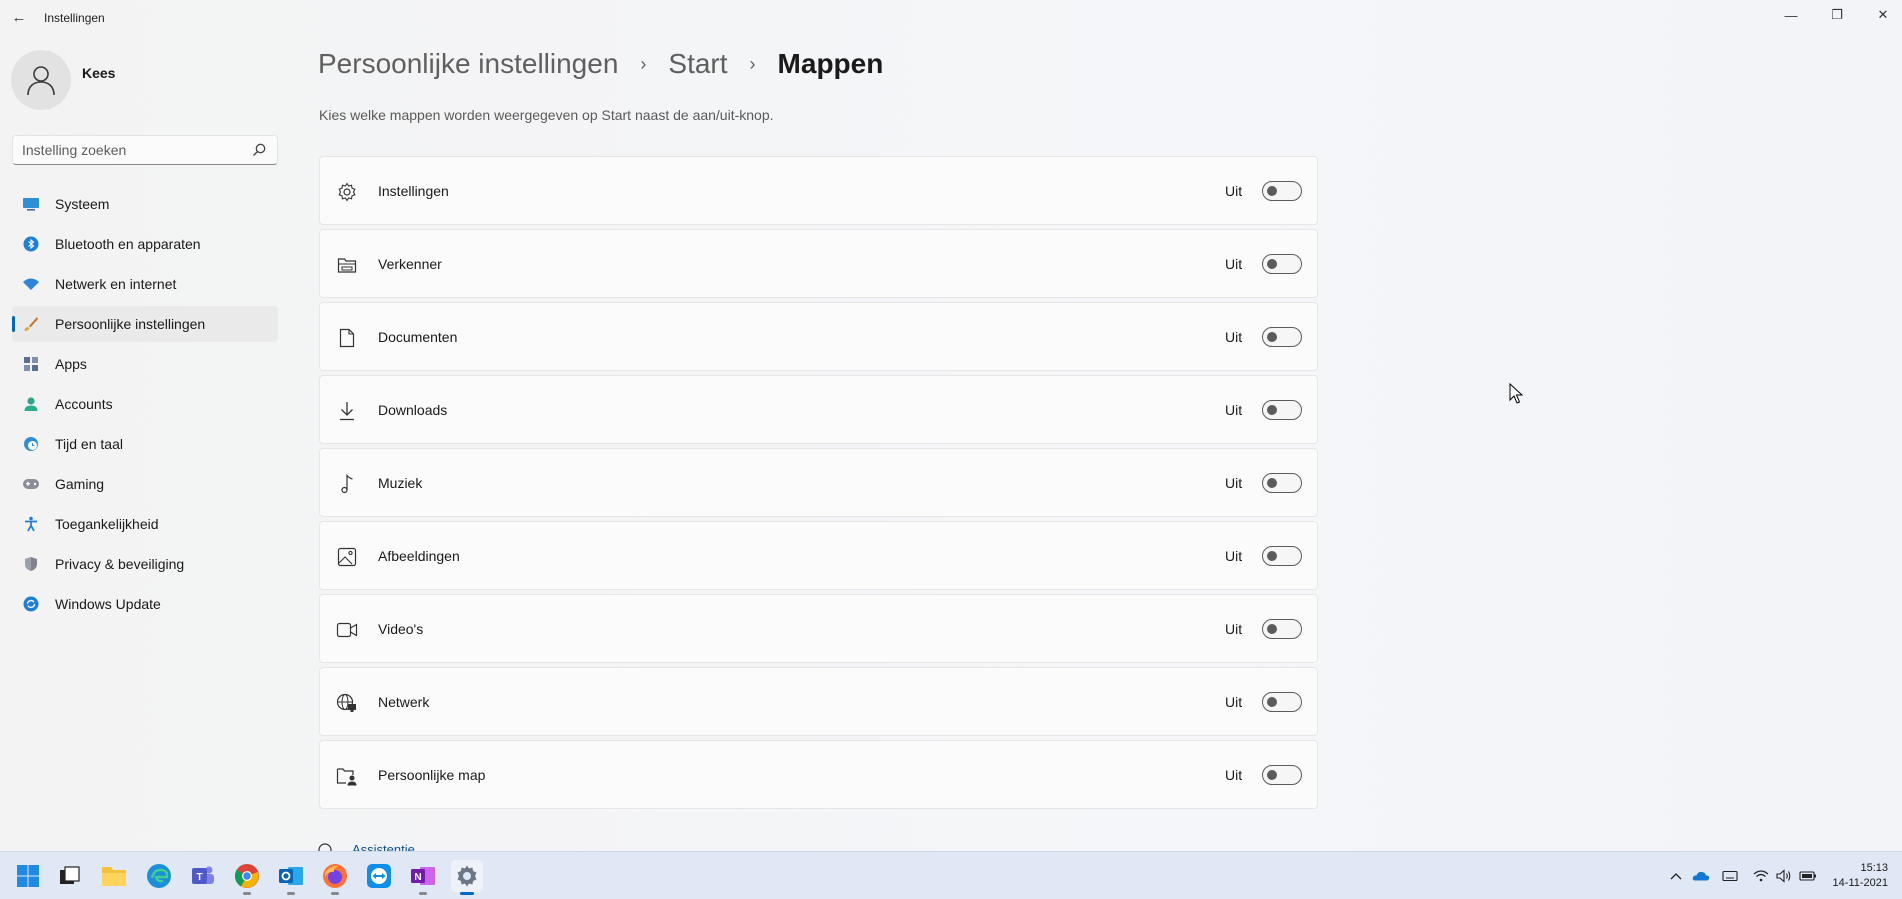 The width and height of the screenshot is (1902, 899). Describe the element at coordinates (84, 404) in the screenshot. I see `sidebar-item-label: Accounts` at that location.